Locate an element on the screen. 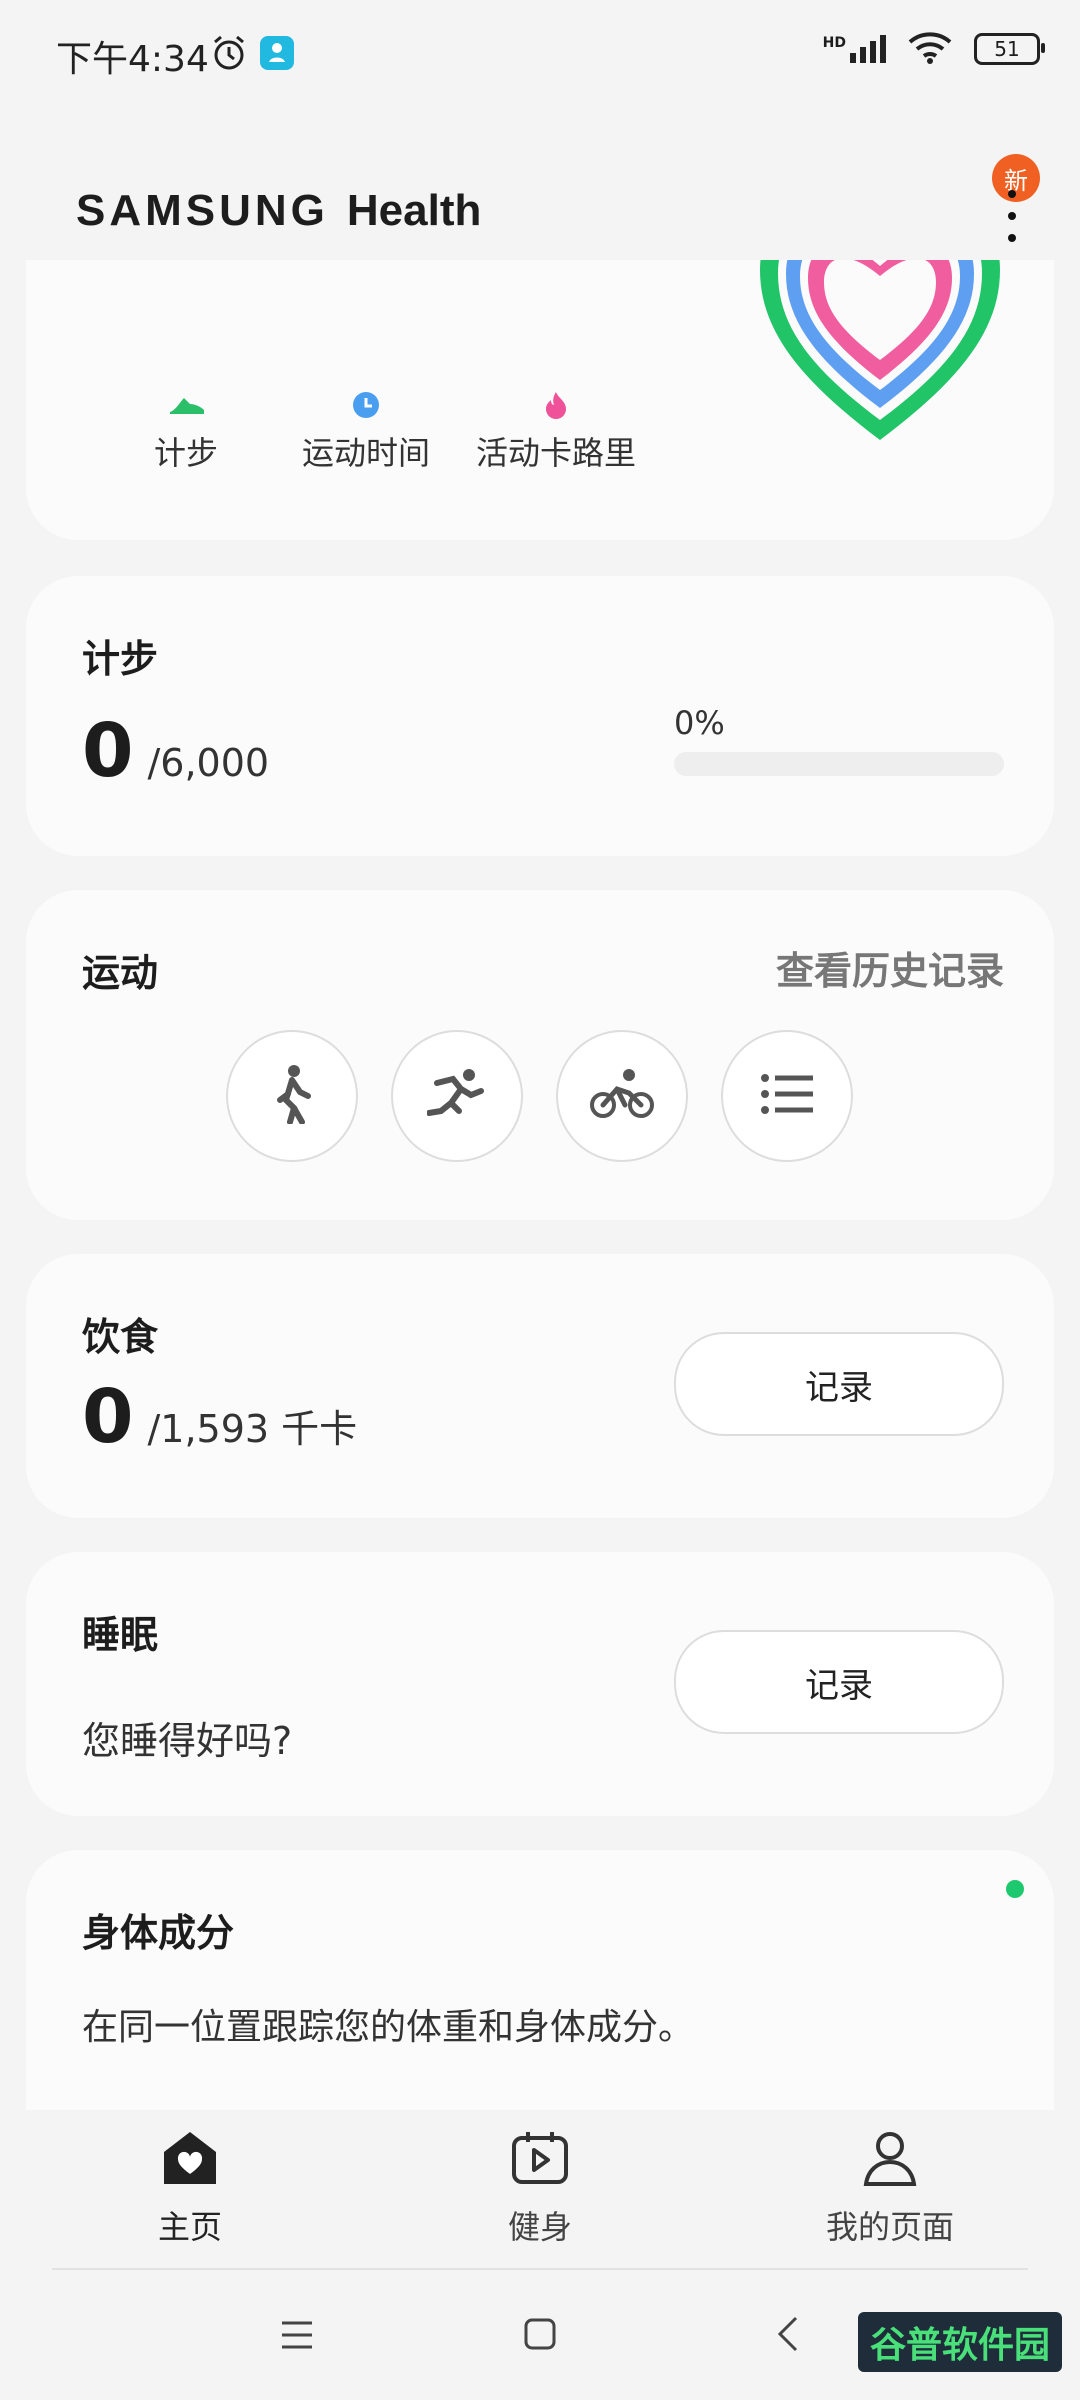 This screenshot has height=2400, width=1080. signal-icon: HD is located at coordinates (854, 49).